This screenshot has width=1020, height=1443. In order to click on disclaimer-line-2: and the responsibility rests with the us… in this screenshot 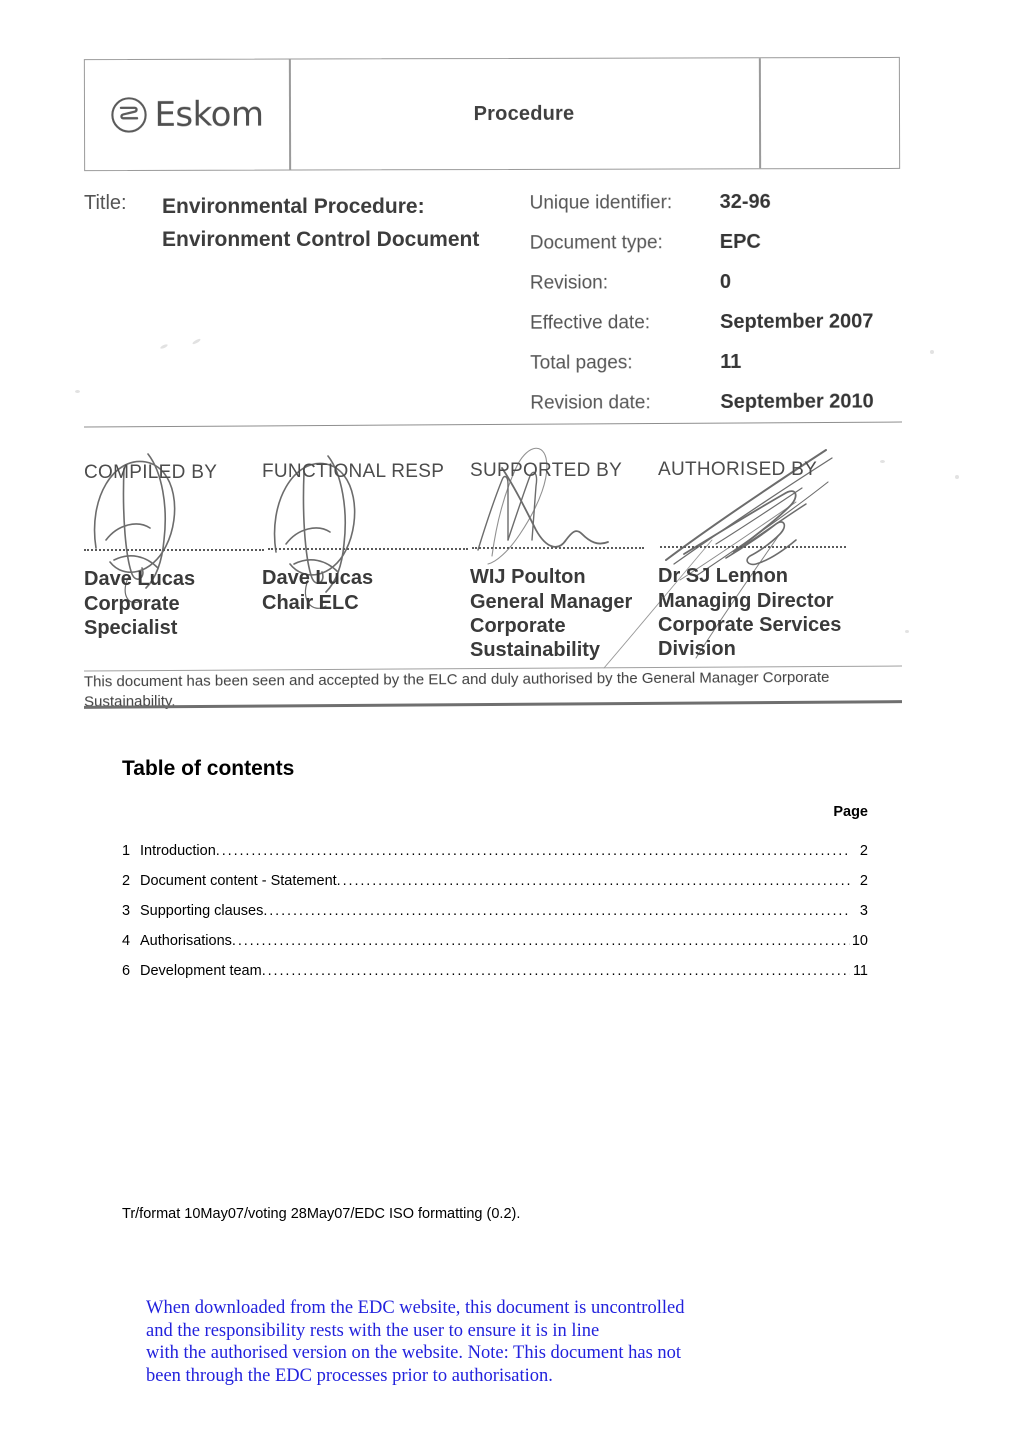, I will do `click(373, 1330)`.